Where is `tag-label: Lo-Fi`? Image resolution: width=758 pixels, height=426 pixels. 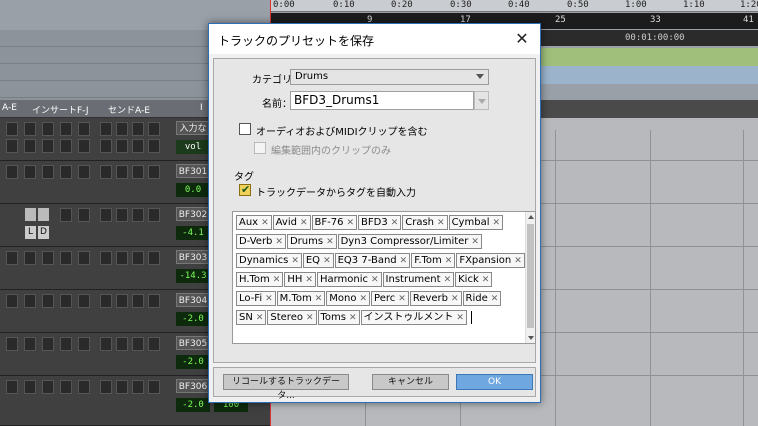 tag-label: Lo-Fi is located at coordinates (251, 298).